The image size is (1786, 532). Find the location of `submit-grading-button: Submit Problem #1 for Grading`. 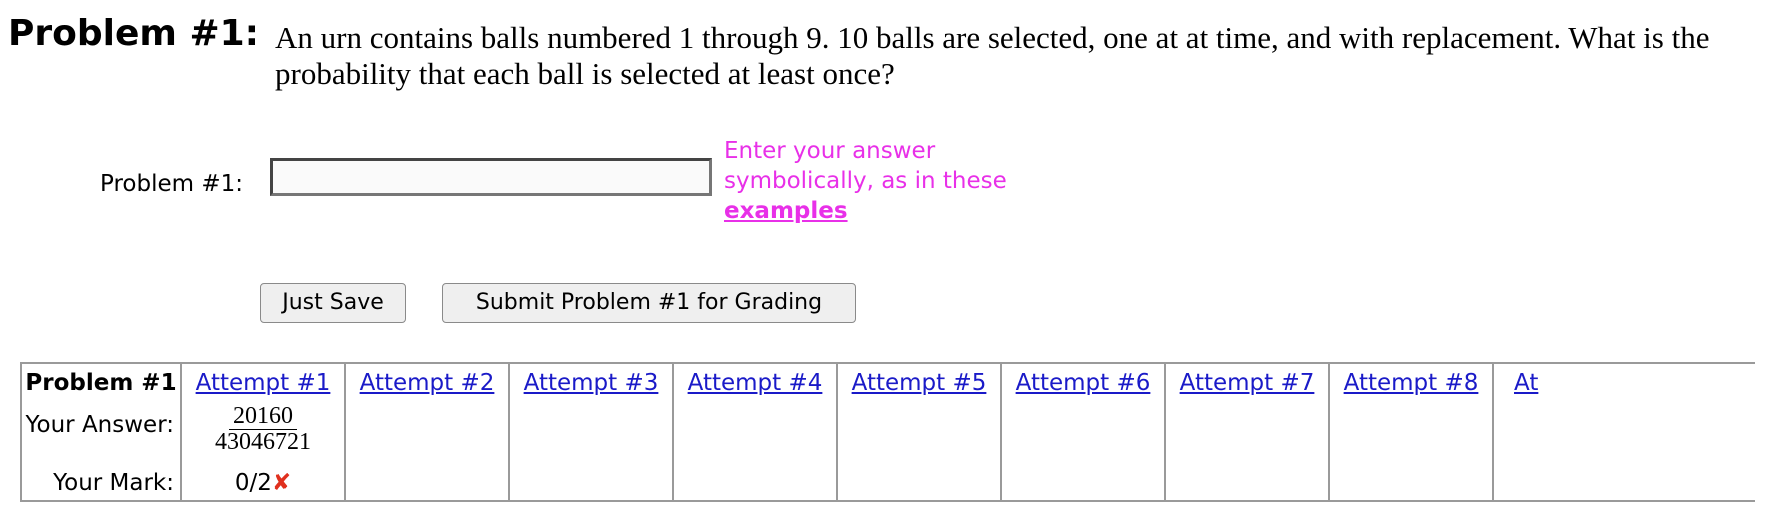

submit-grading-button: Submit Problem #1 for Grading is located at coordinates (649, 303).